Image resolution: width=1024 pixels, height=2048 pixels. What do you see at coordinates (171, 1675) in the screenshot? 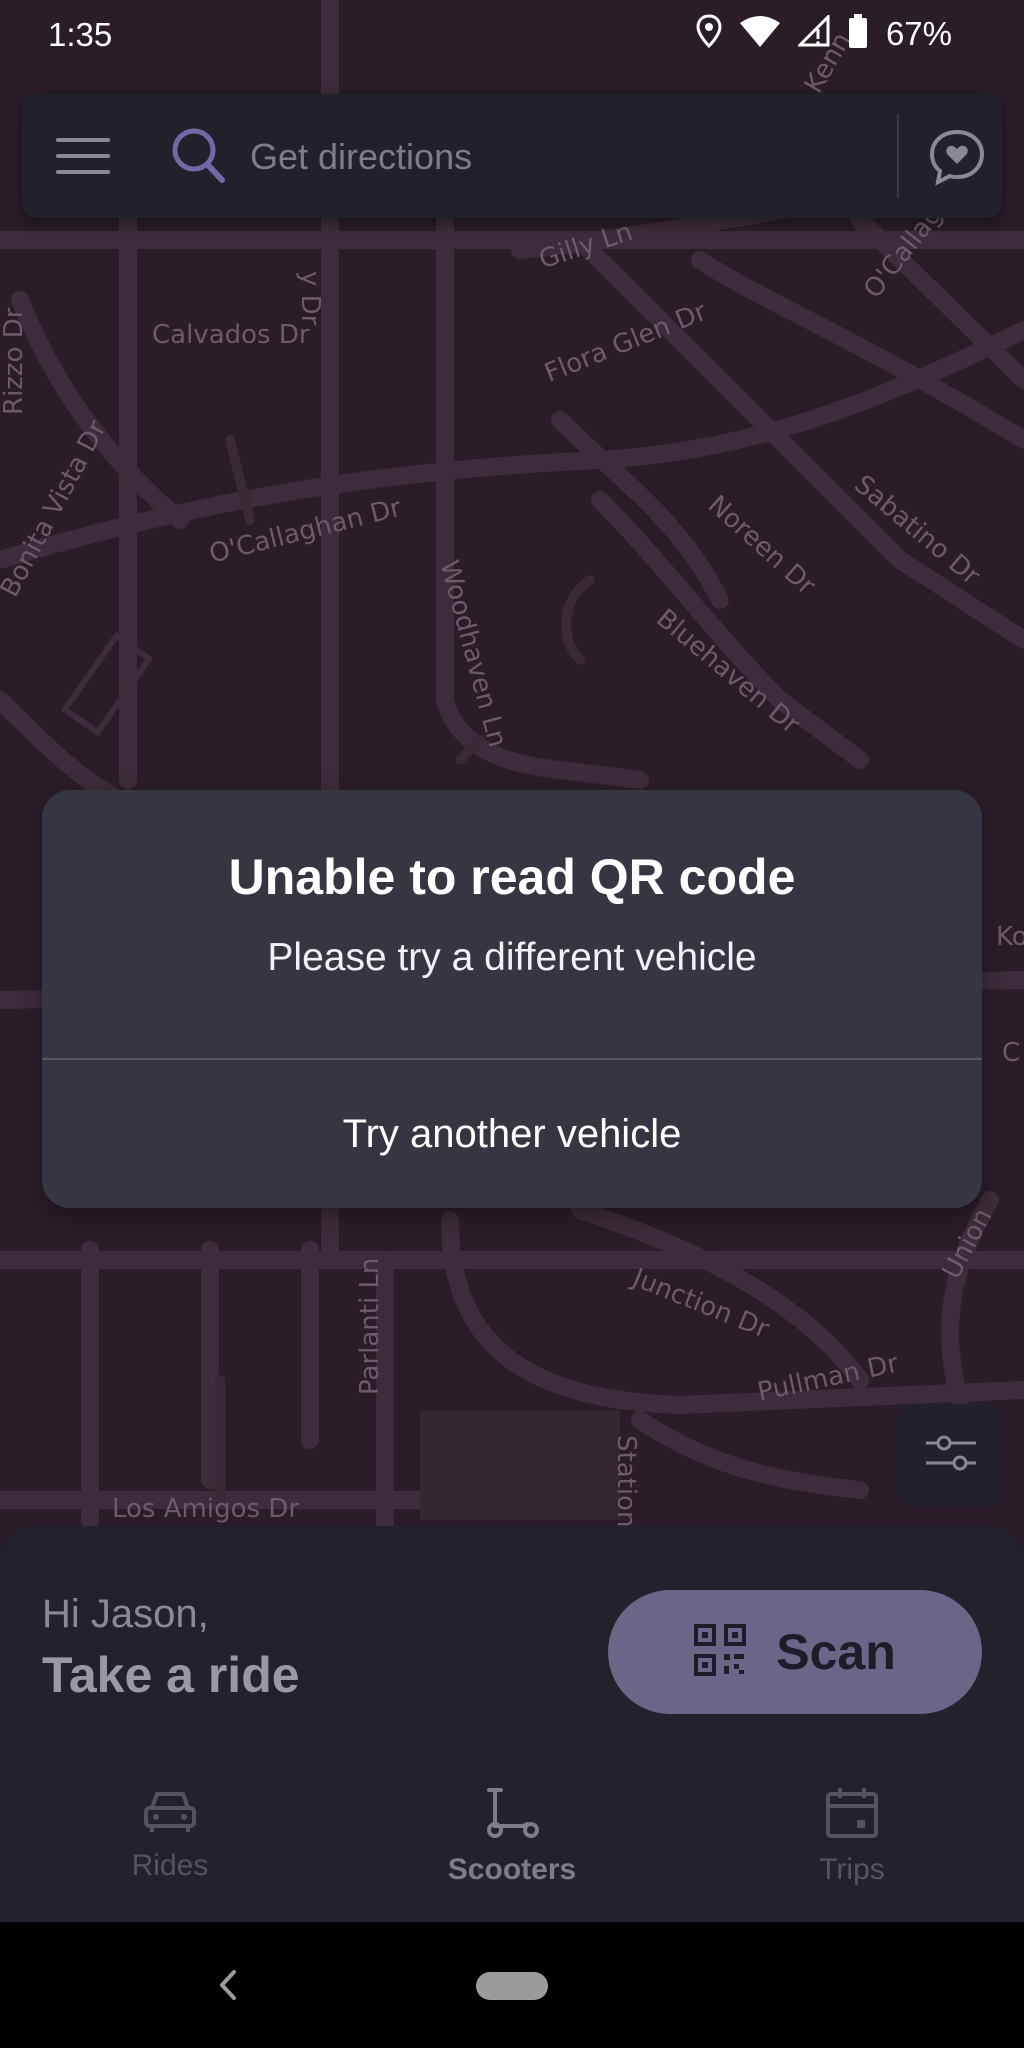
I see `headline-text: Take a ride` at bounding box center [171, 1675].